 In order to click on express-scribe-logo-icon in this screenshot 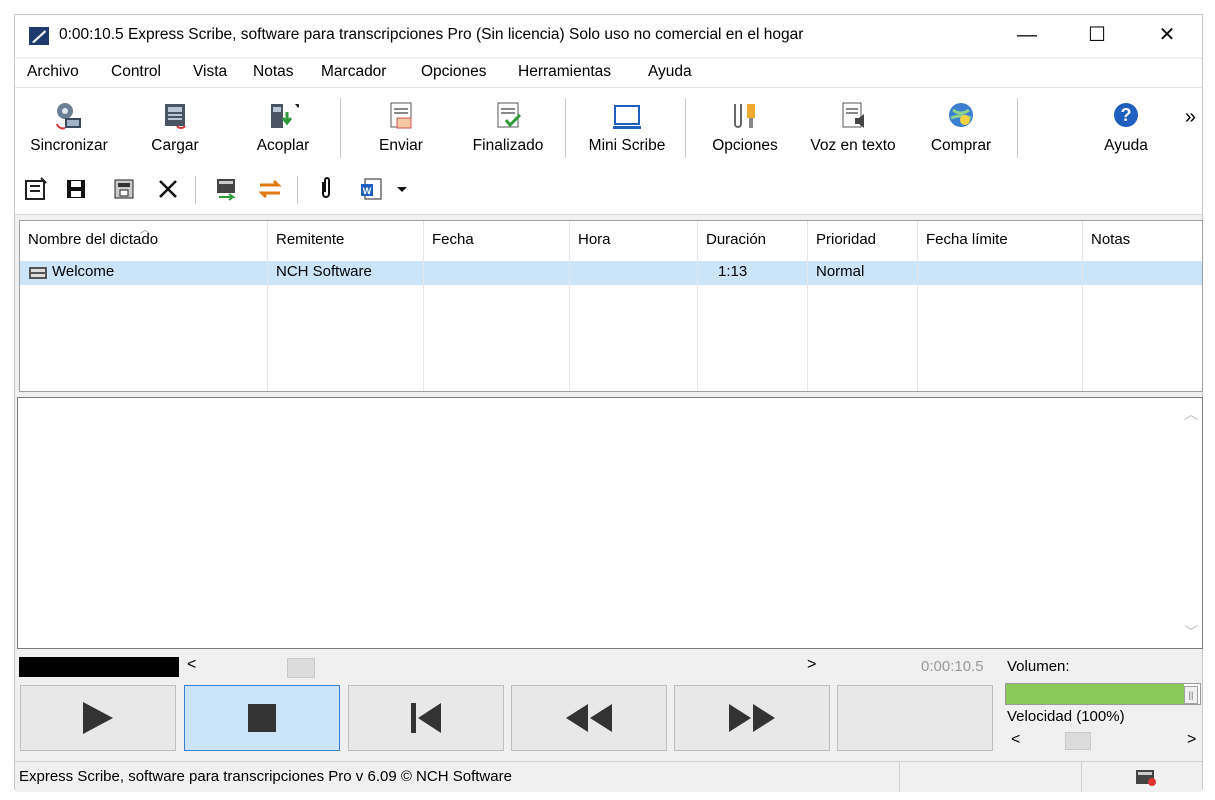, I will do `click(39, 36)`.